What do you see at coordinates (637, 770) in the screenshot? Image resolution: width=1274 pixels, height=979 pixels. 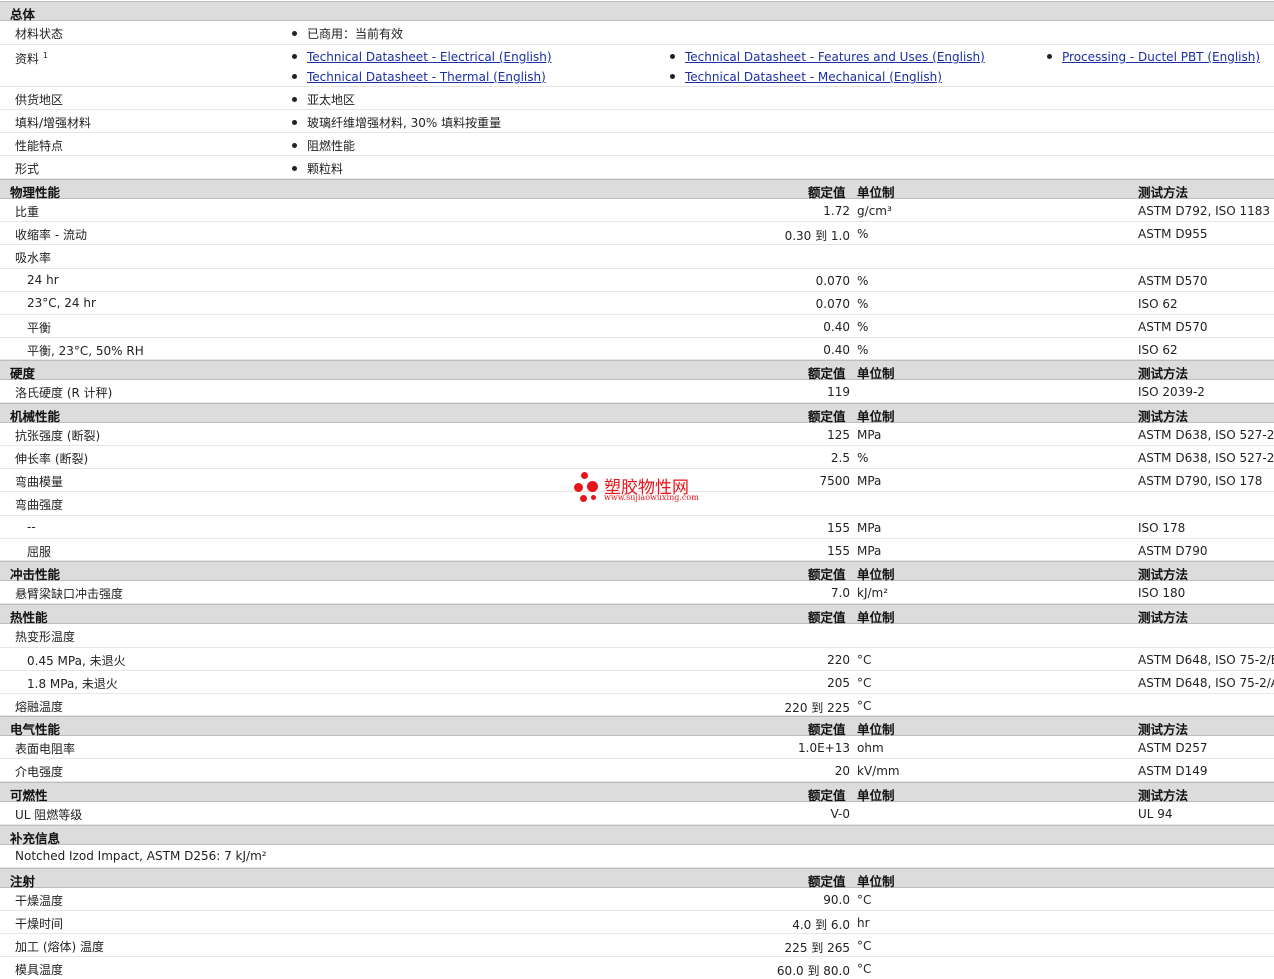 I see `table-row: 介电强度 20 kV/mm ASTM D149` at bounding box center [637, 770].